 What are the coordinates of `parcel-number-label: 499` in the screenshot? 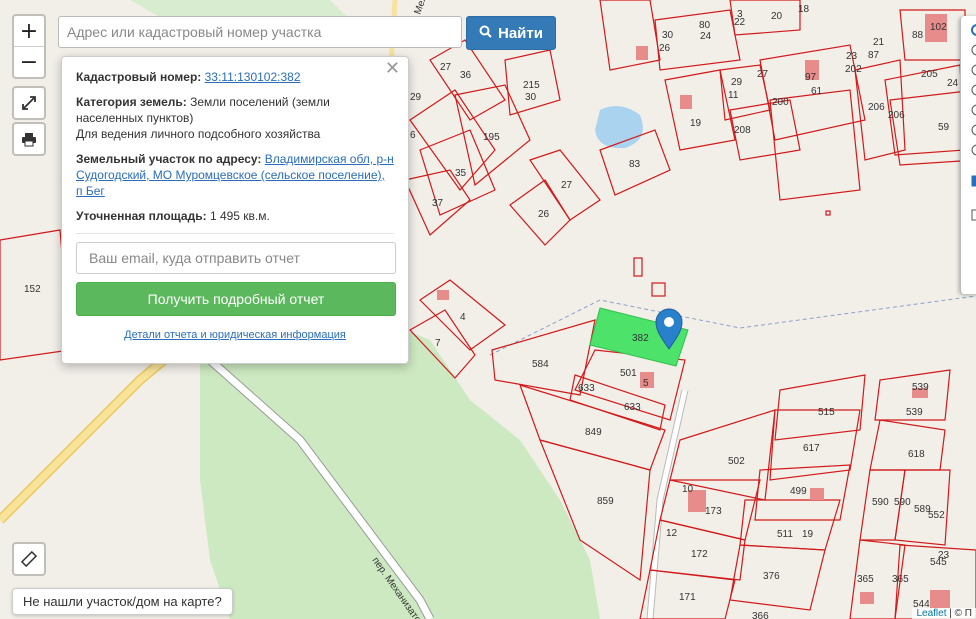 It's located at (798, 491).